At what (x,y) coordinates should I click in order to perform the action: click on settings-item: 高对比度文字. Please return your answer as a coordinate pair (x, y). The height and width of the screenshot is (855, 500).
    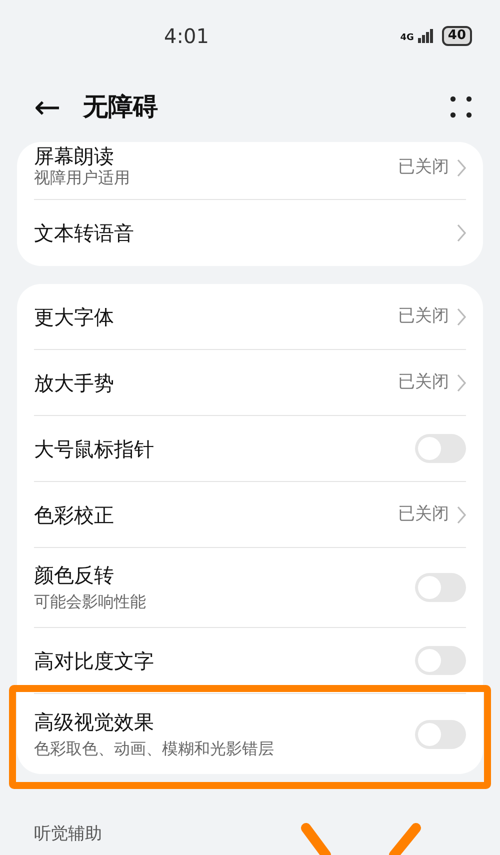
    Looking at the image, I should click on (250, 661).